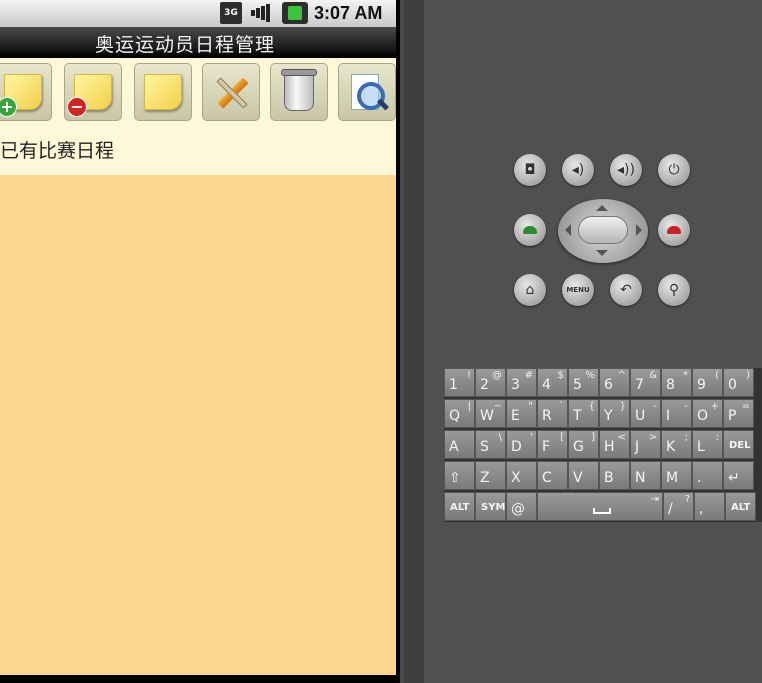  Describe the element at coordinates (490, 413) in the screenshot. I see `key-w: W ~` at that location.